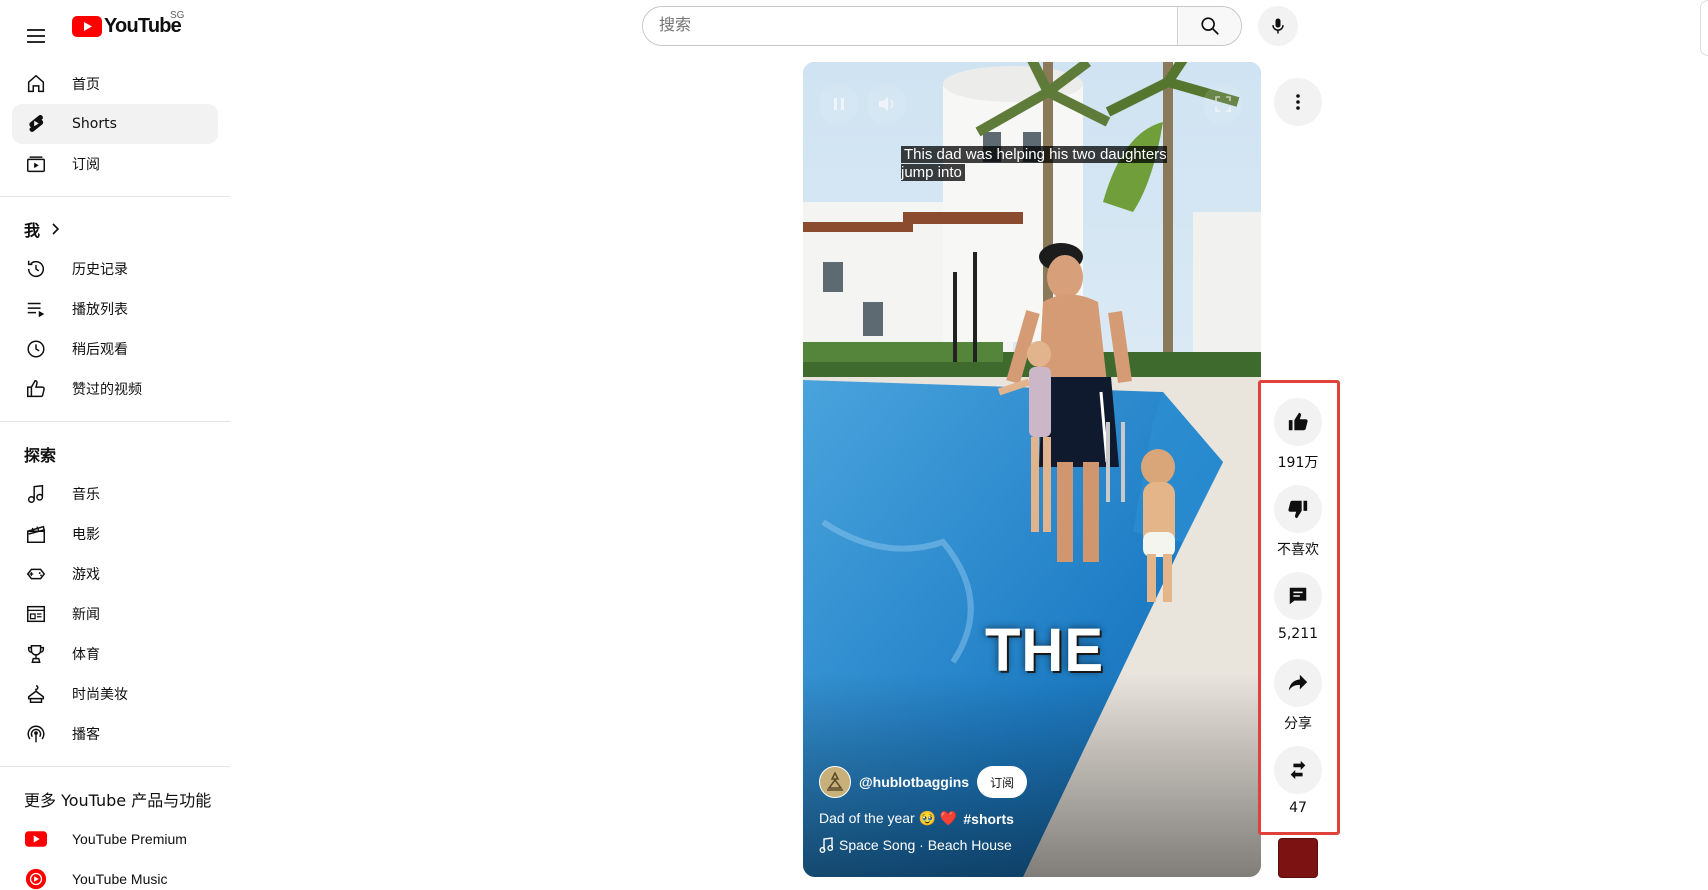  What do you see at coordinates (36, 614) in the screenshot?
I see `news-icon` at bounding box center [36, 614].